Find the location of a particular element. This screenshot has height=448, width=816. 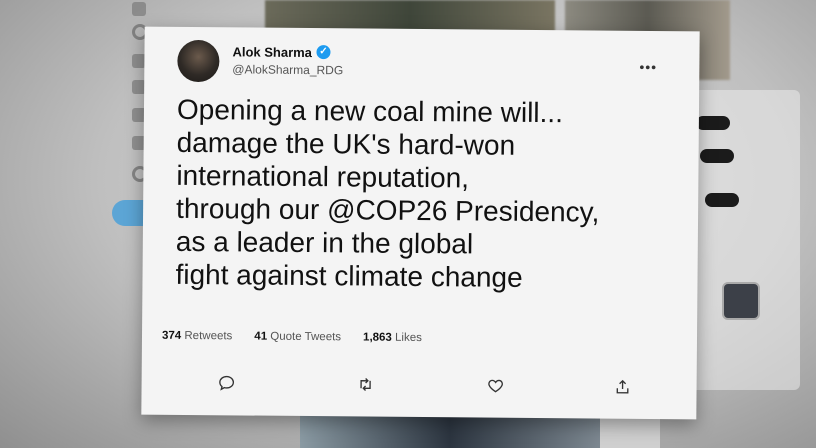

avatar is located at coordinates (198, 61).